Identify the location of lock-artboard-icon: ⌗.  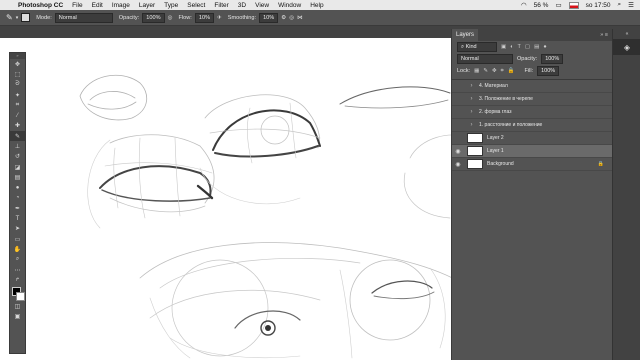
(502, 71).